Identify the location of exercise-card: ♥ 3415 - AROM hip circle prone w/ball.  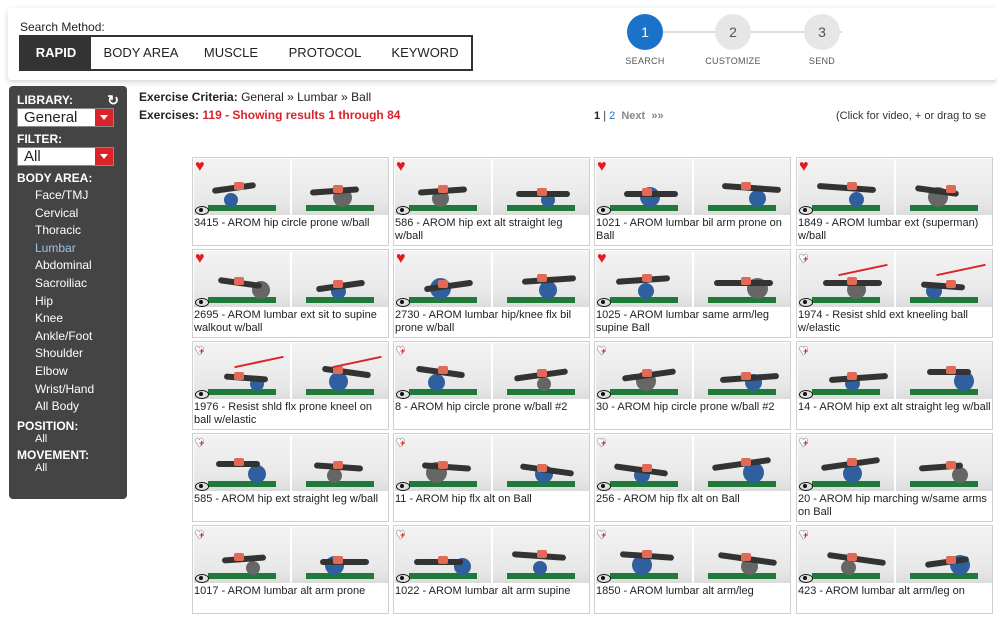
(290, 201).